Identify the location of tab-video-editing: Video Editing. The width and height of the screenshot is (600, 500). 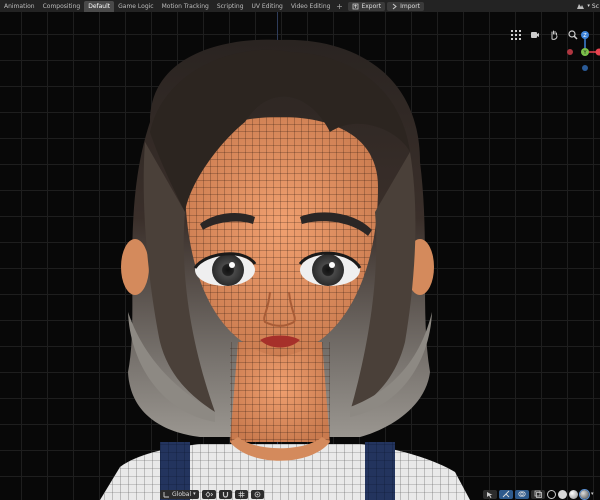
(311, 6).